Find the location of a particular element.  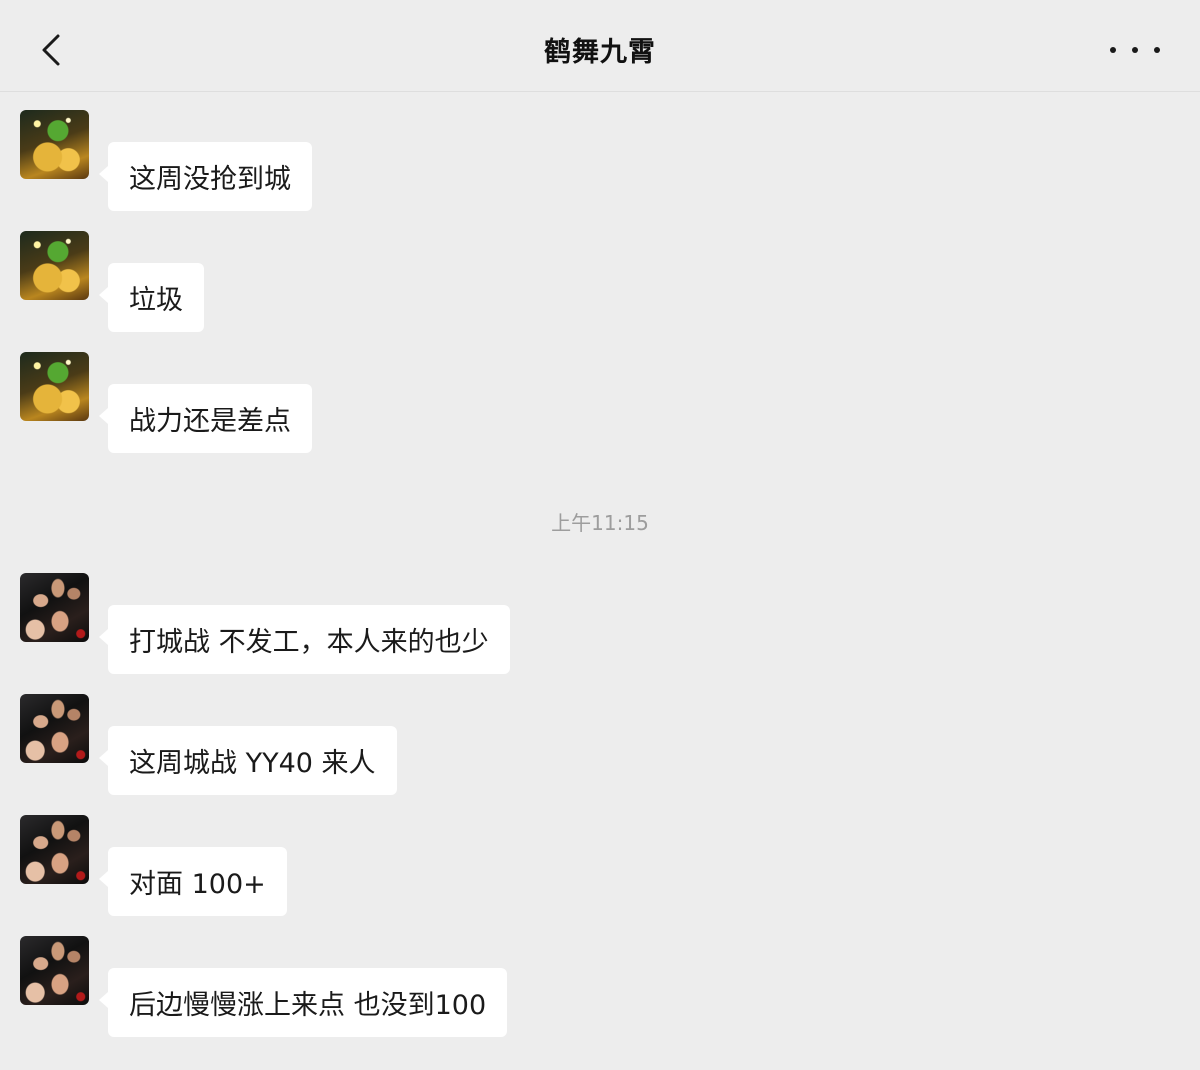

message-bubble: 后边慢慢涨上来点 也没到100 is located at coordinates (303, 1002).